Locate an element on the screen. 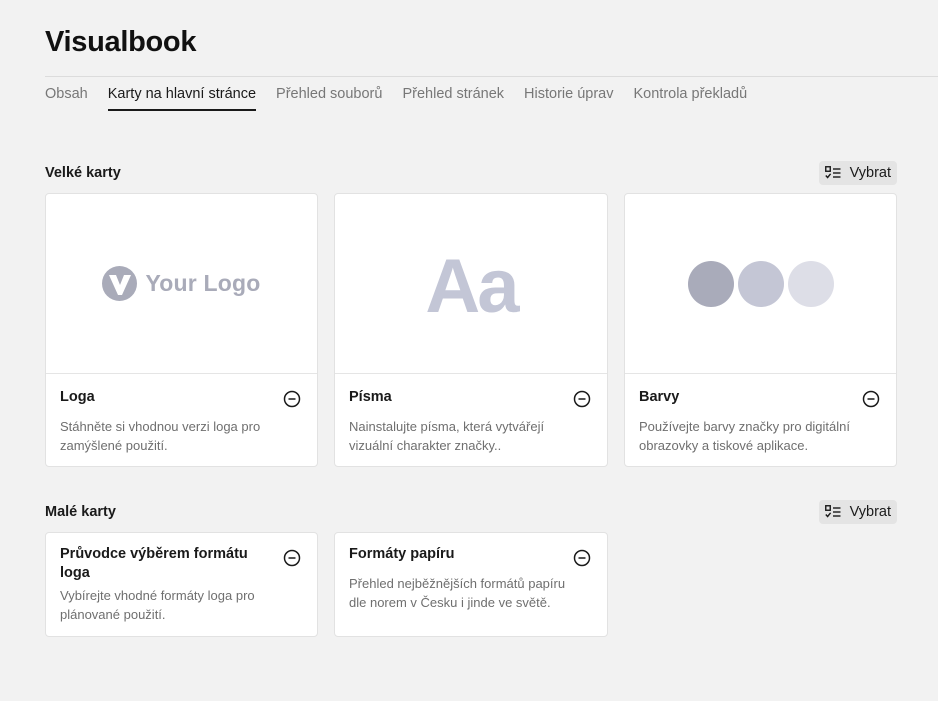 The width and height of the screenshot is (938, 701). card-preview: Your Logo is located at coordinates (181, 284).